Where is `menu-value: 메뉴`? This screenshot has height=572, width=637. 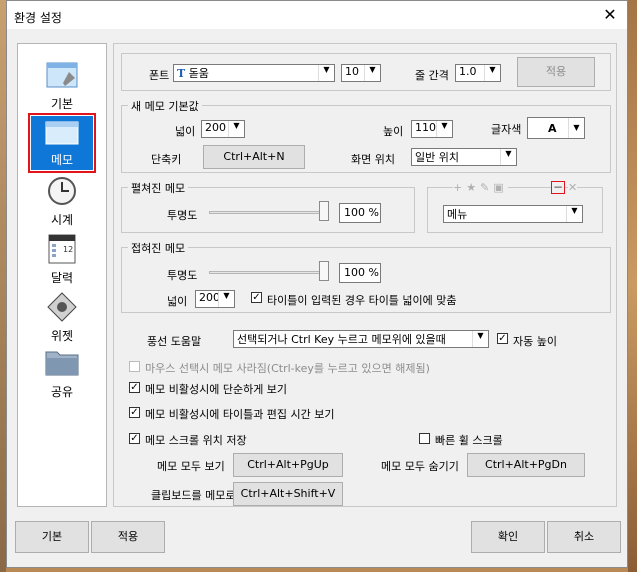 menu-value: 메뉴 is located at coordinates (457, 214).